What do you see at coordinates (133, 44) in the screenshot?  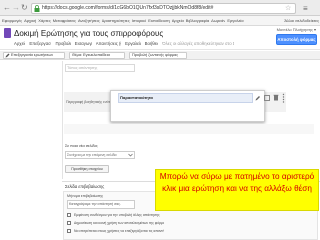 I see `menu-tools: Εργαλεία` at bounding box center [133, 44].